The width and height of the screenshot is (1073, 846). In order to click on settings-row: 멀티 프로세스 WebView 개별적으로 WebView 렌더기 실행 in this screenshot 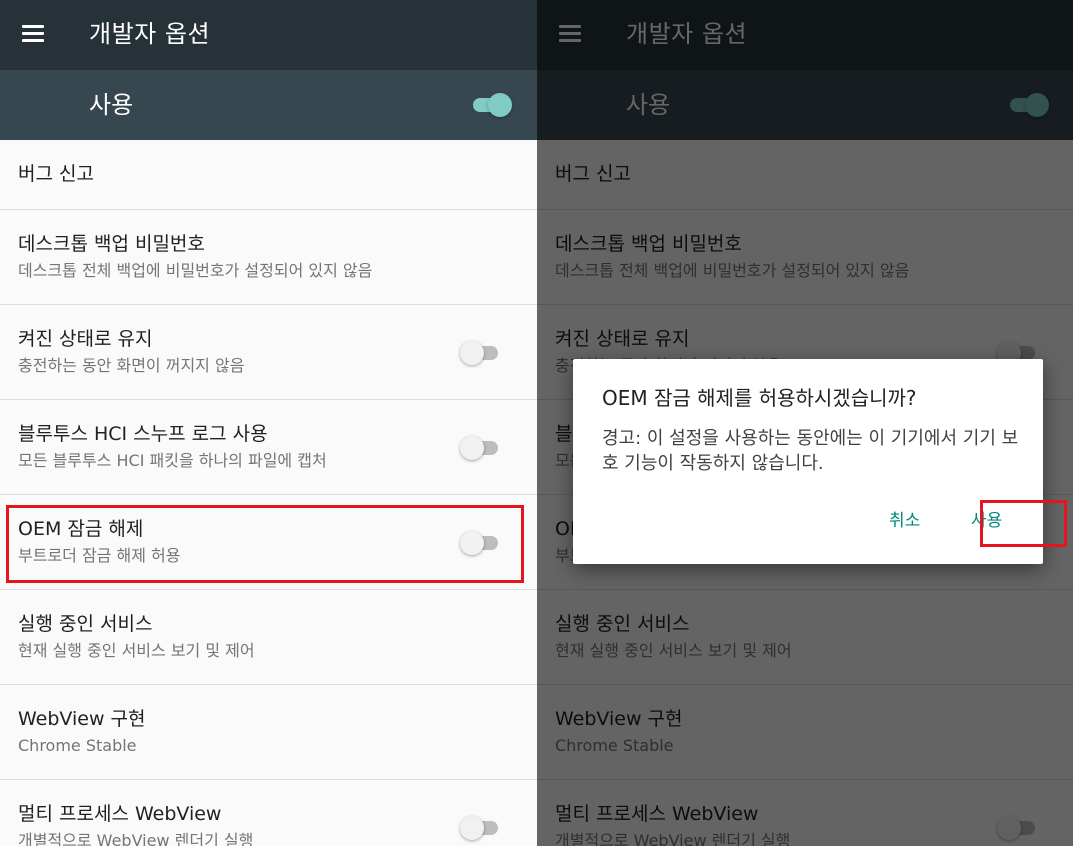, I will do `click(268, 813)`.